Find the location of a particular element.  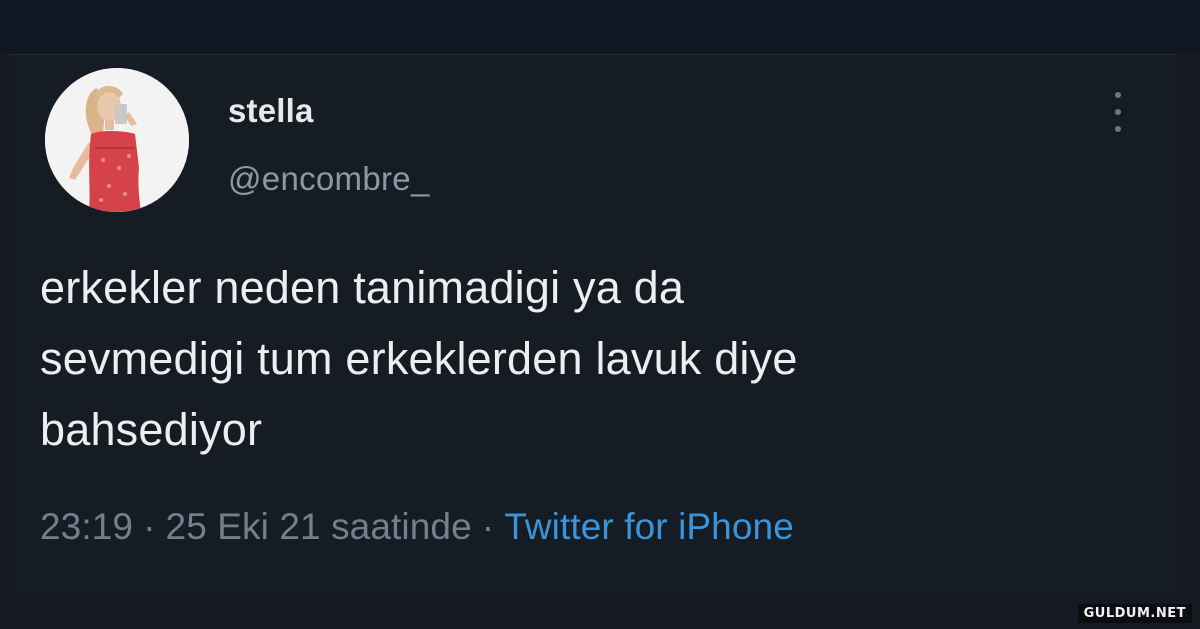

avatar is located at coordinates (117, 140).